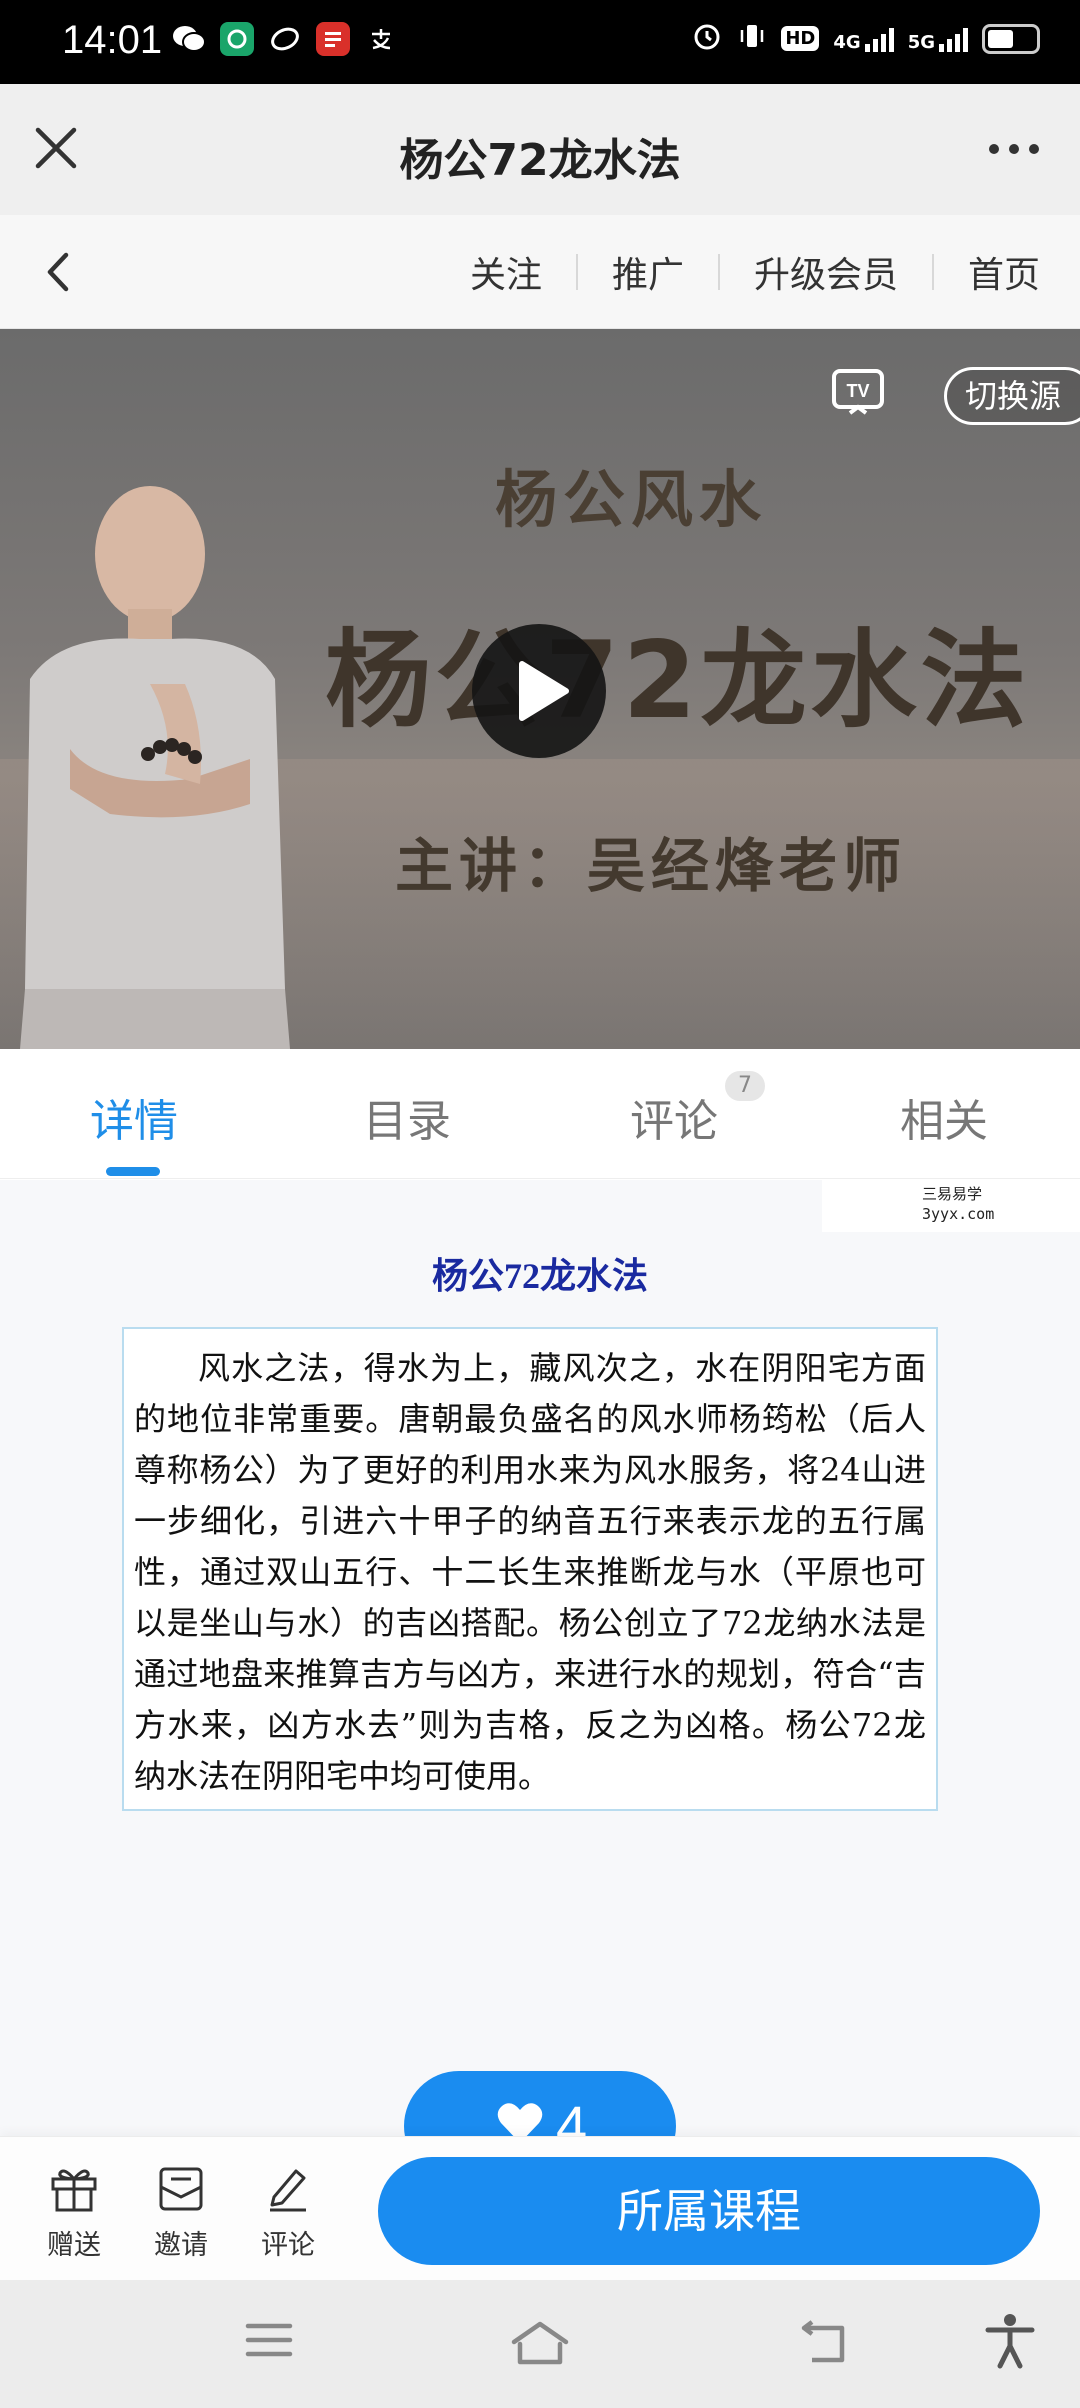 The image size is (1080, 2408). Describe the element at coordinates (800, 38) in the screenshot. I see `hd-icon: HD` at that location.